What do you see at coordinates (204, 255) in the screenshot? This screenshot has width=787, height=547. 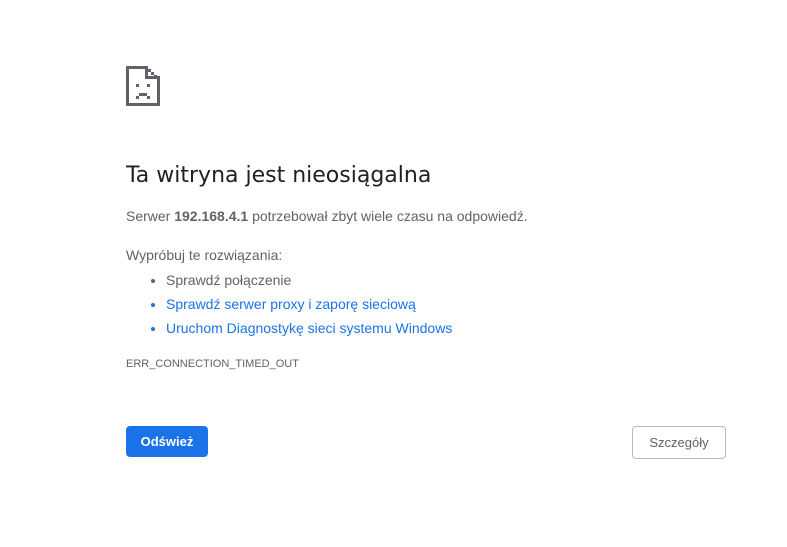 I see `suggestions-heading: Wypróbuj te rozwiązania:` at bounding box center [204, 255].